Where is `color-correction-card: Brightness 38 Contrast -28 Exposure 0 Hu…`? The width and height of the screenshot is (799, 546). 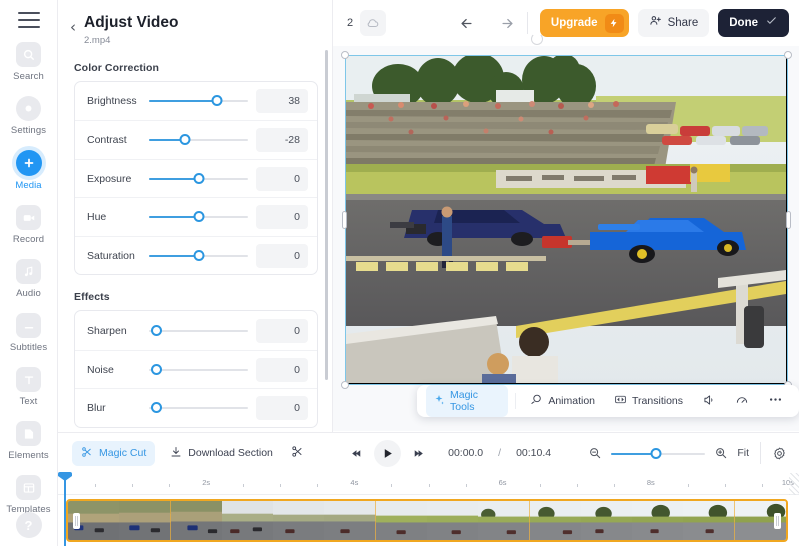 color-correction-card: Brightness 38 Contrast -28 Exposure 0 Hu… is located at coordinates (196, 178).